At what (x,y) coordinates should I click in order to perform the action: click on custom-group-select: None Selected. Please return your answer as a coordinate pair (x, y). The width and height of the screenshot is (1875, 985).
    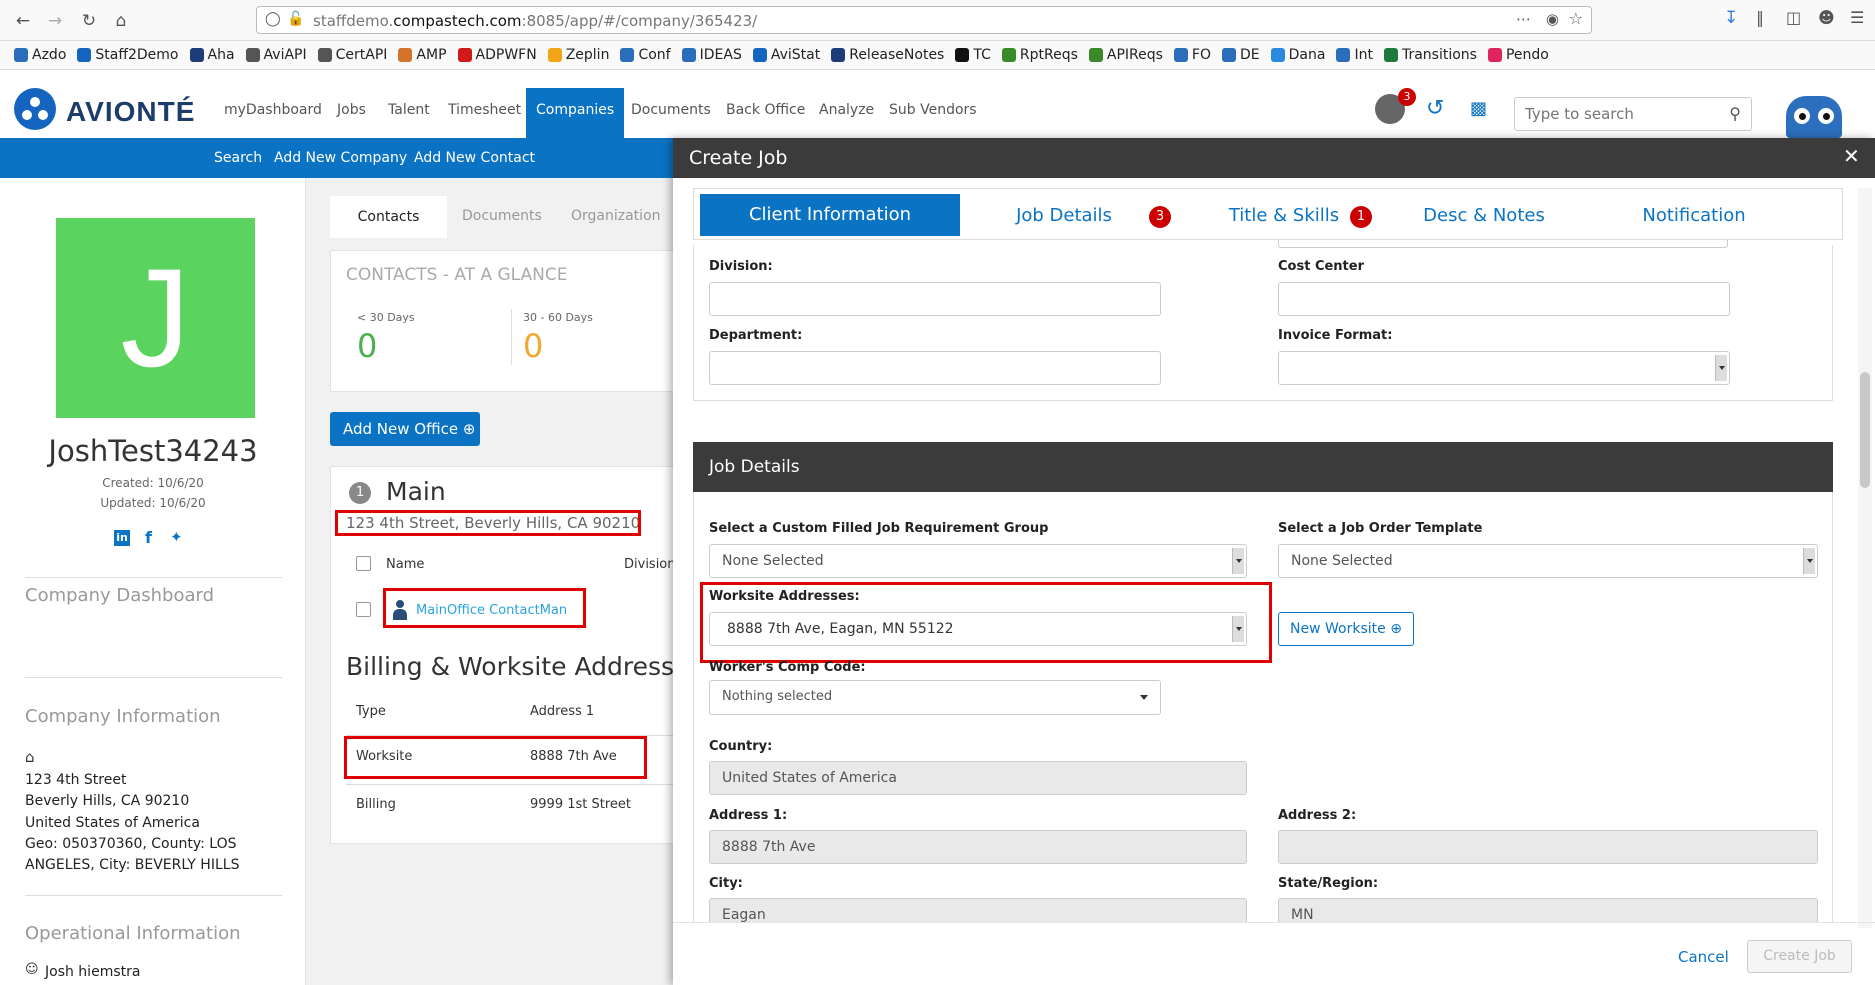
    Looking at the image, I should click on (978, 561).